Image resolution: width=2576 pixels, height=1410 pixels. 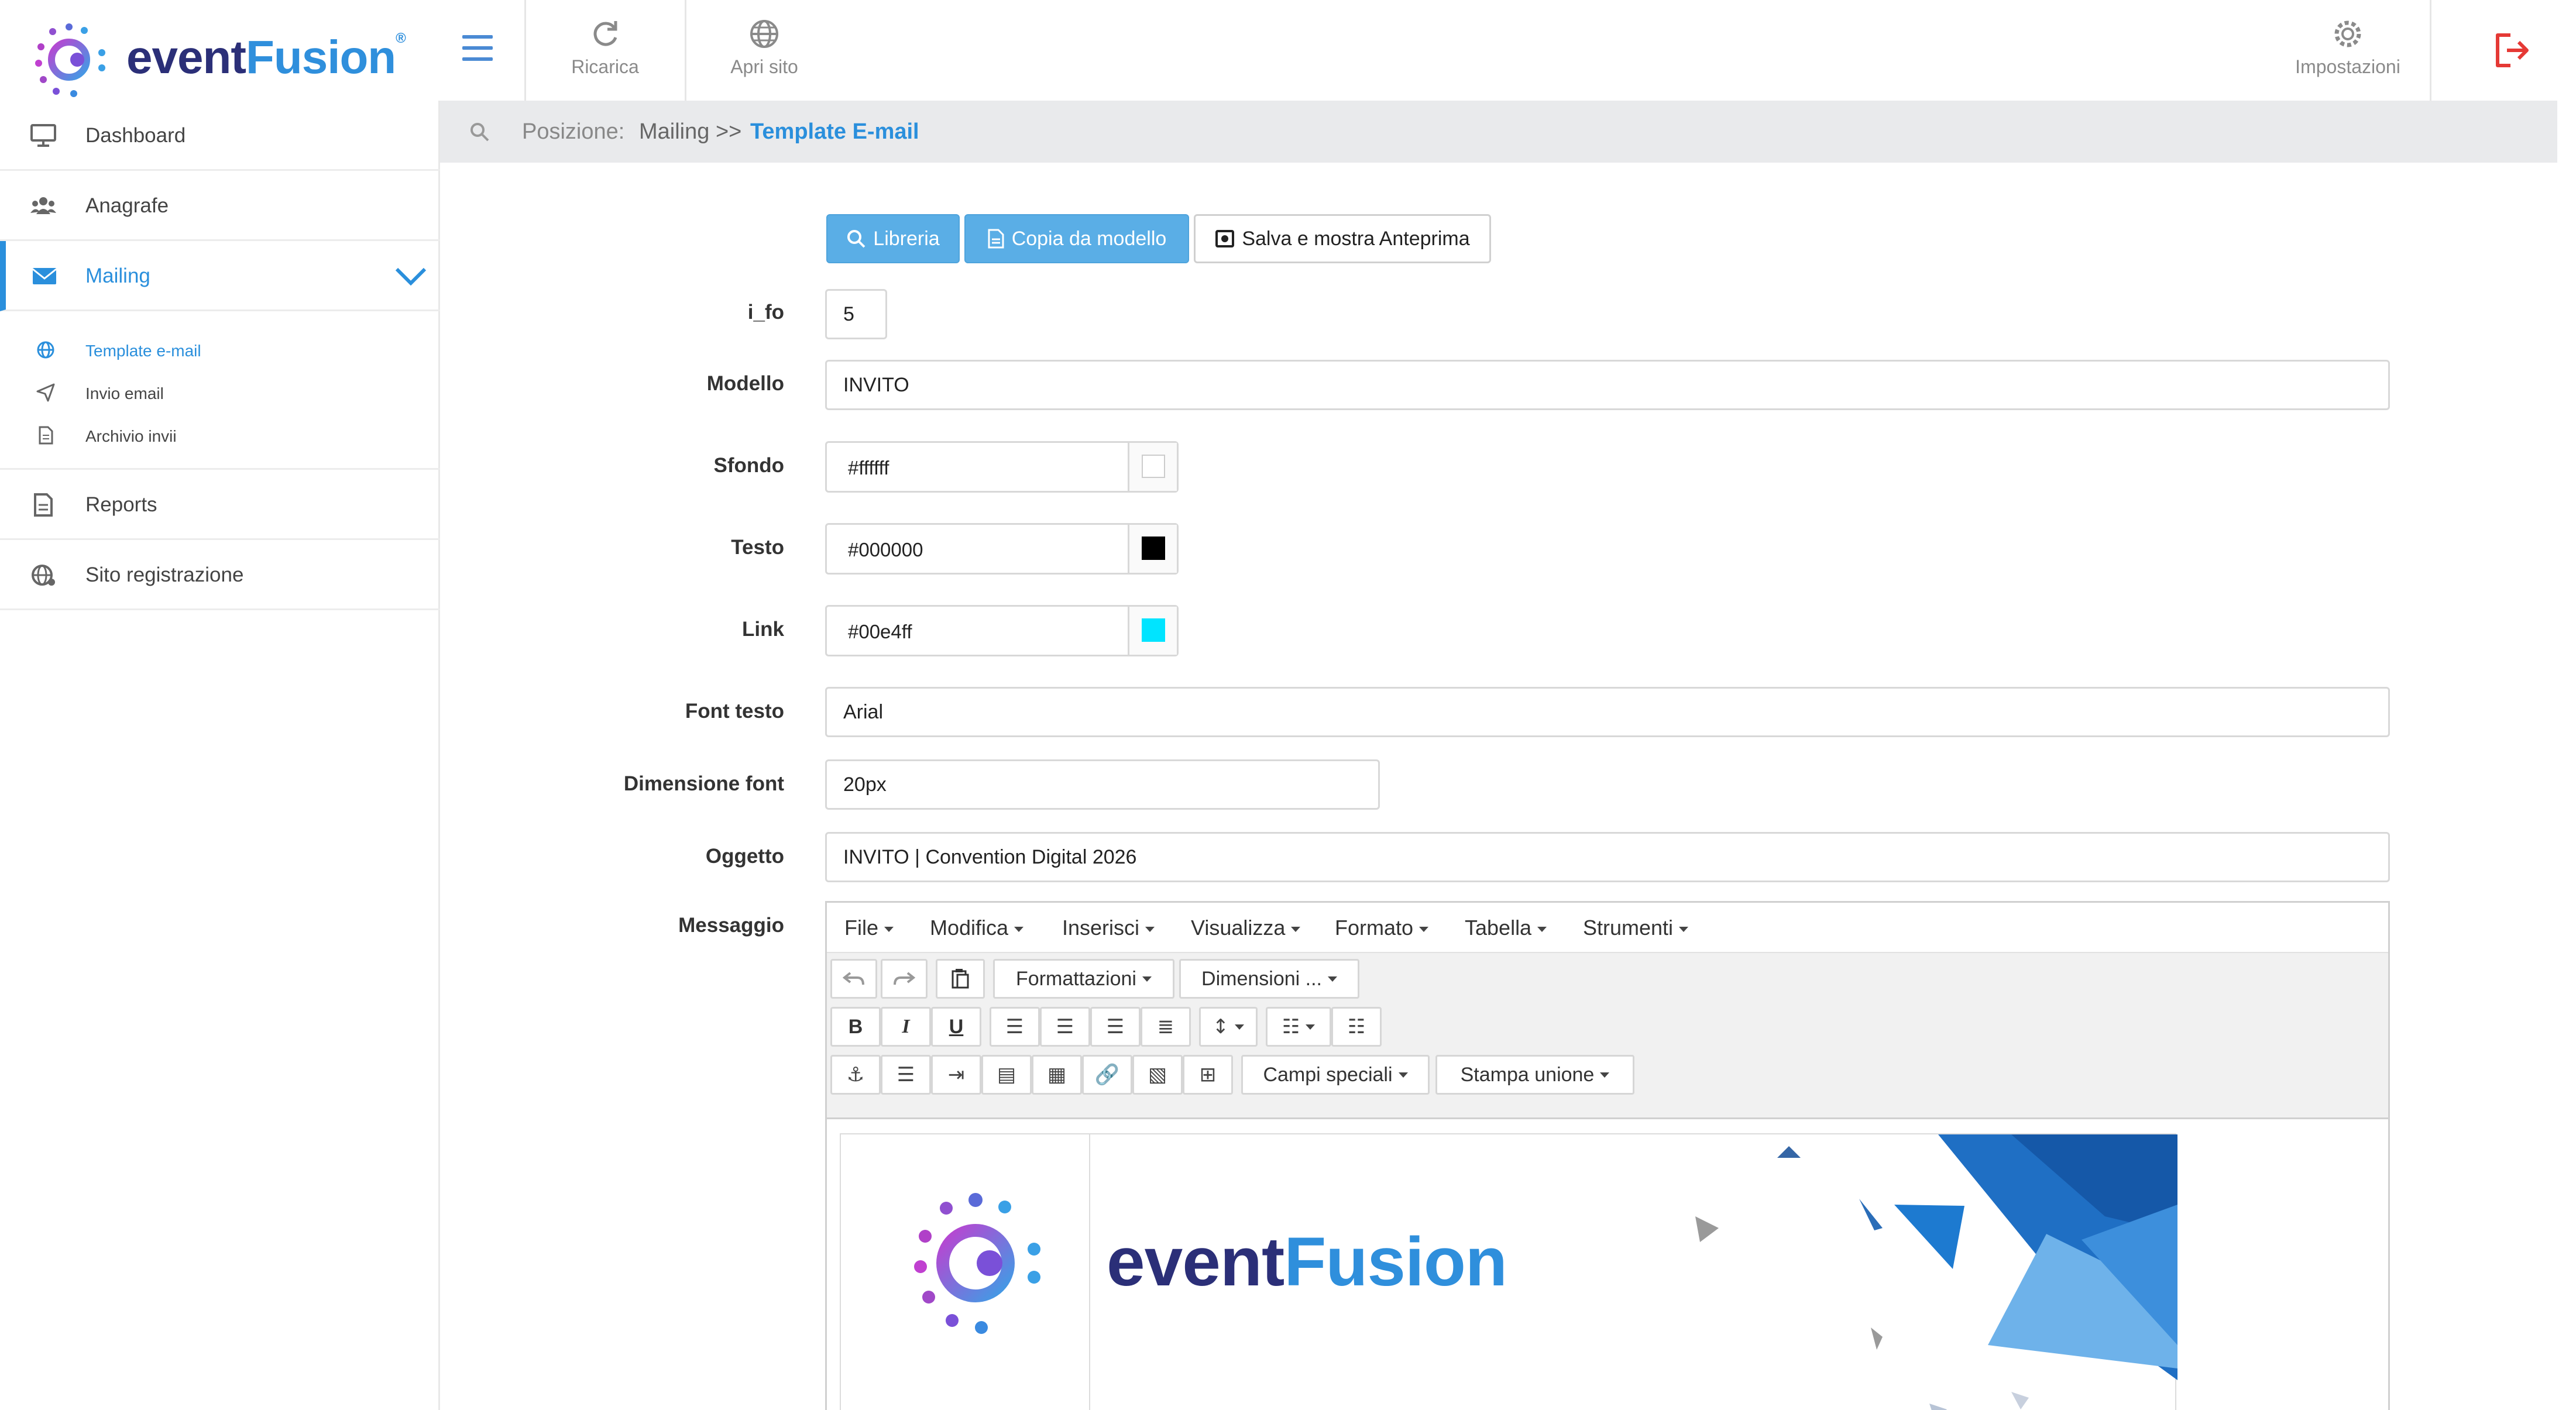 I want to click on font-size-input: 20px, so click(x=1102, y=784).